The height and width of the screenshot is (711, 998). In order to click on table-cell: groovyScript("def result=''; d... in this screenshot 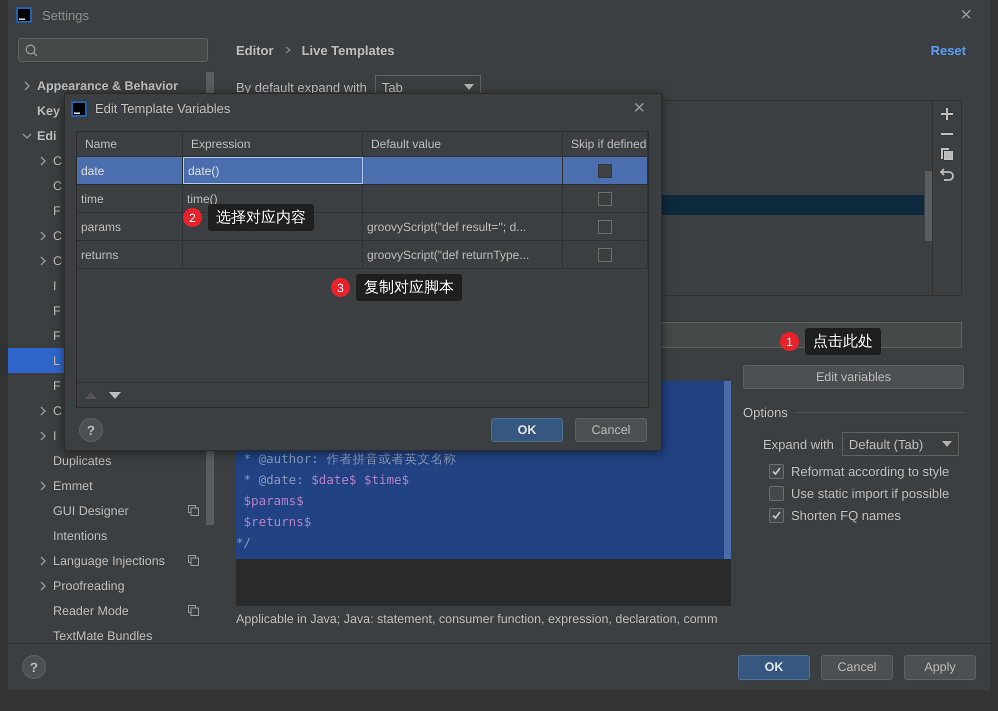, I will do `click(463, 226)`.